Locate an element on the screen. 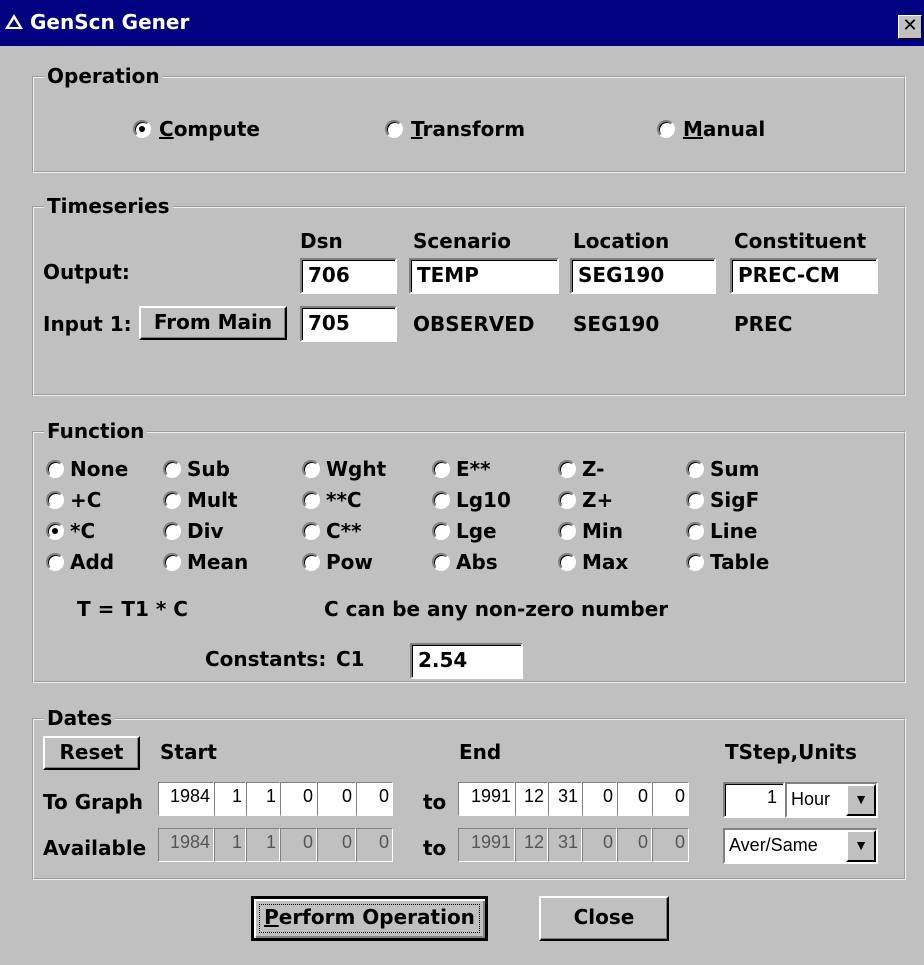 Image resolution: width=924 pixels, height=965 pixels. function-option-label: Div is located at coordinates (205, 531).